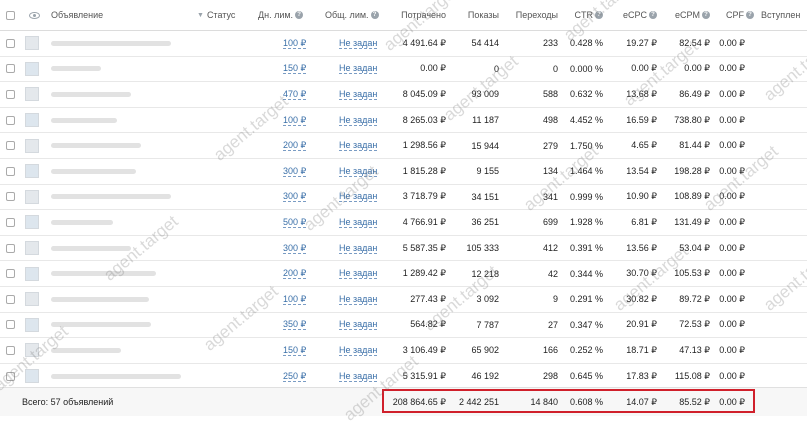 This screenshot has height=425, width=807. I want to click on col-clicks: Переходы, so click(533, 15).